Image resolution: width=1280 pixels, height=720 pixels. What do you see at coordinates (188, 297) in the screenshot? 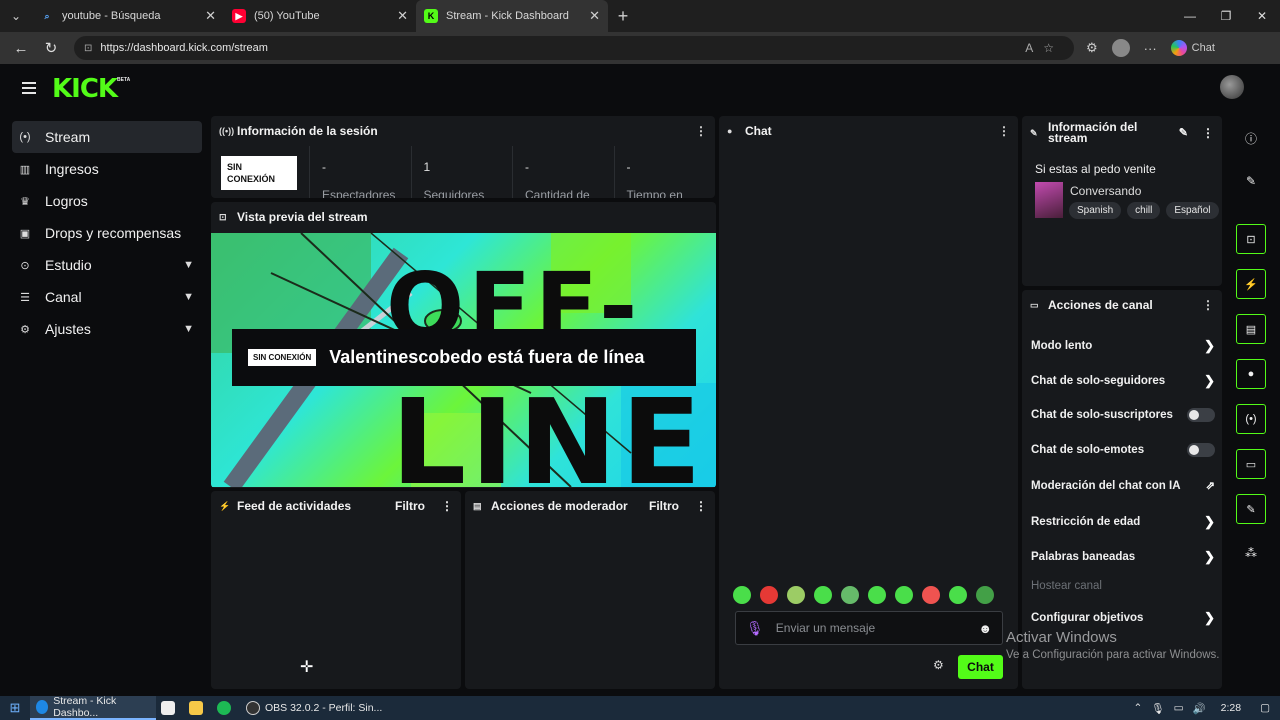
I see `chevron-down-icon: ▼` at bounding box center [188, 297].